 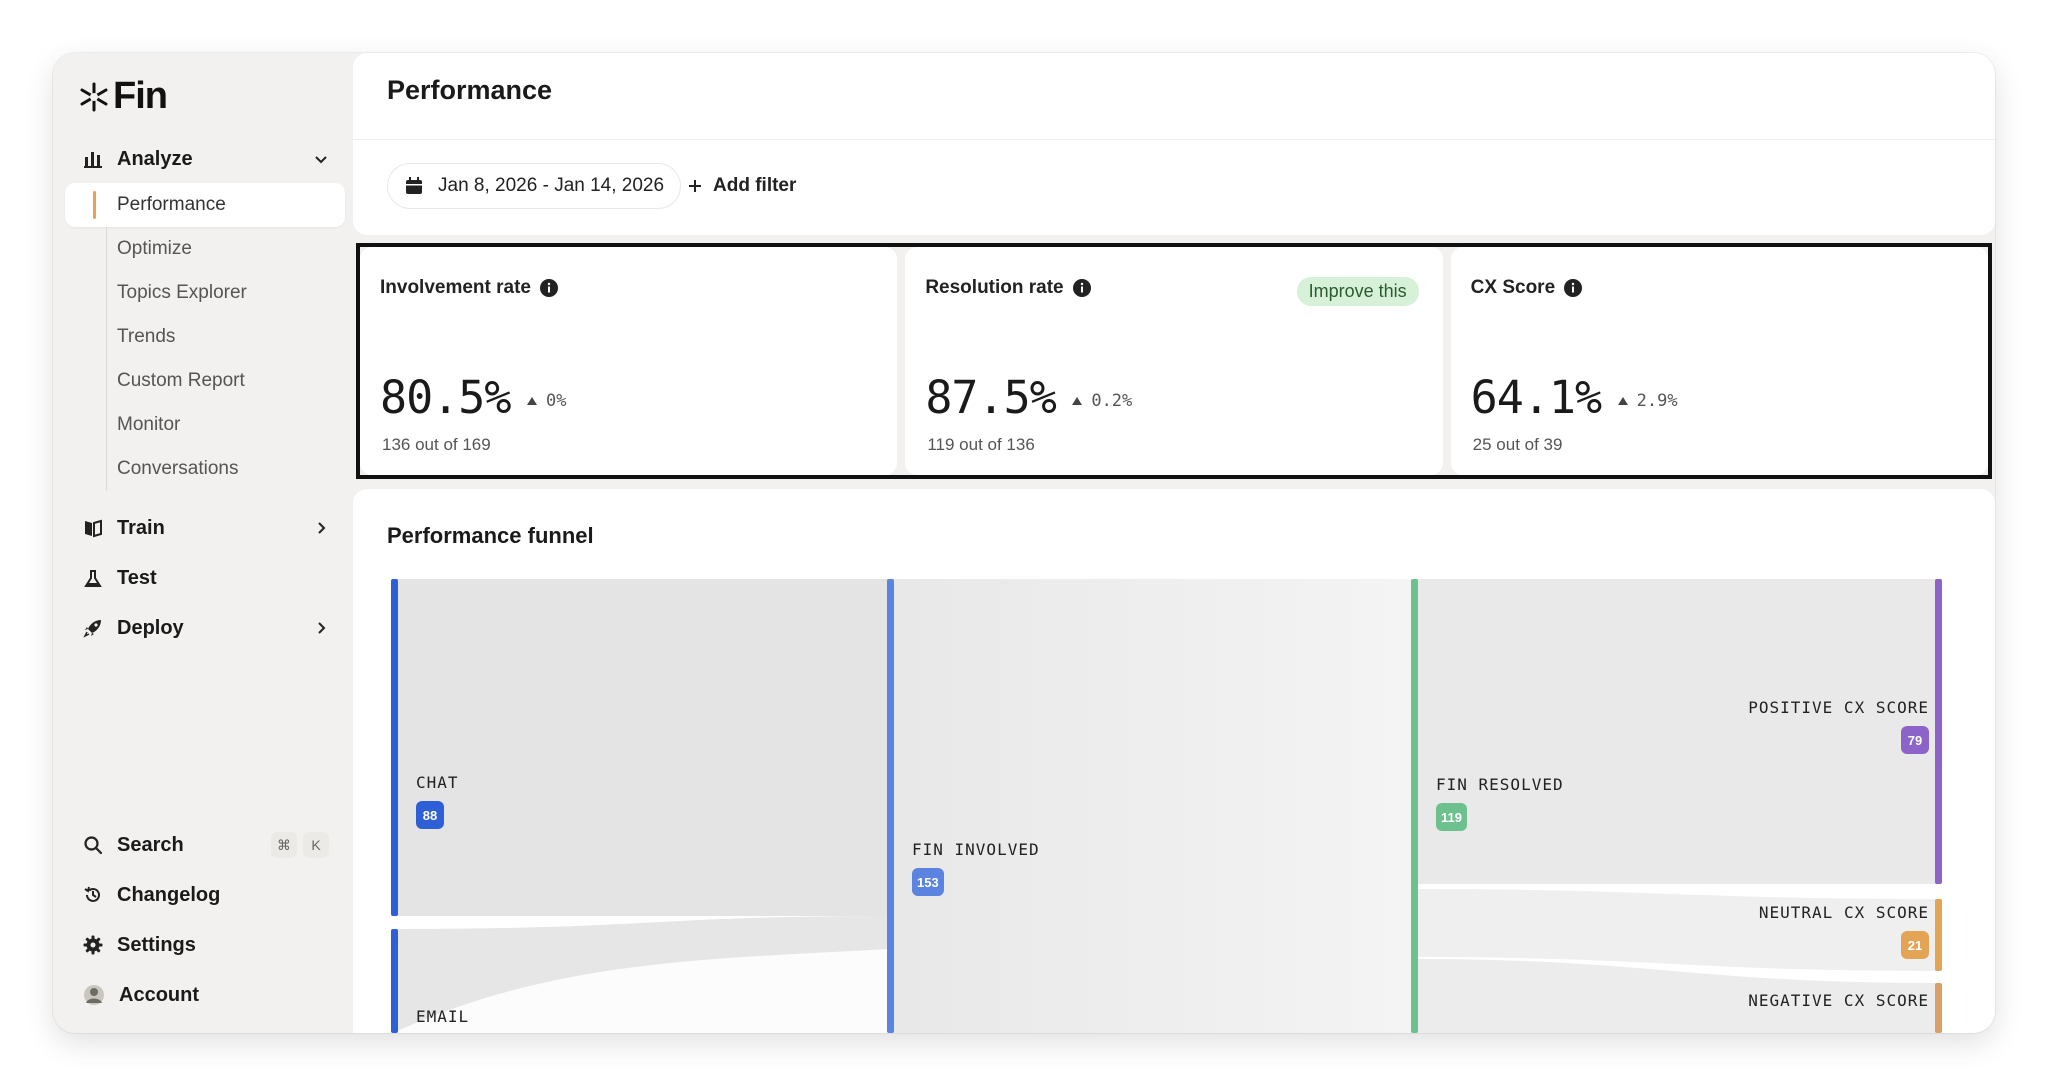 What do you see at coordinates (206, 995) in the screenshot?
I see `nav-account: Account` at bounding box center [206, 995].